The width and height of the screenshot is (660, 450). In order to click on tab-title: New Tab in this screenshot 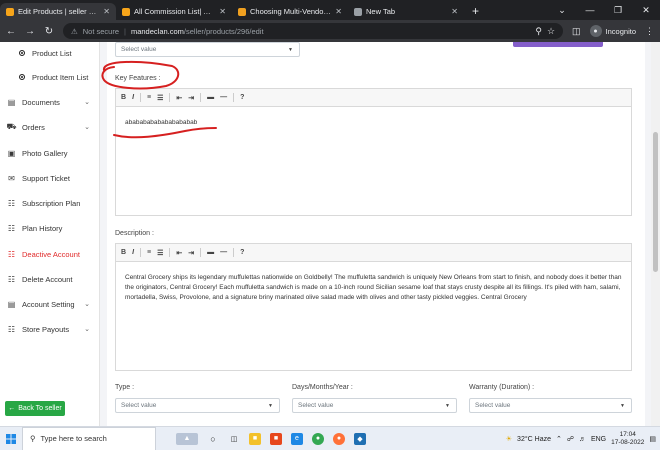, I will do `click(381, 11)`.